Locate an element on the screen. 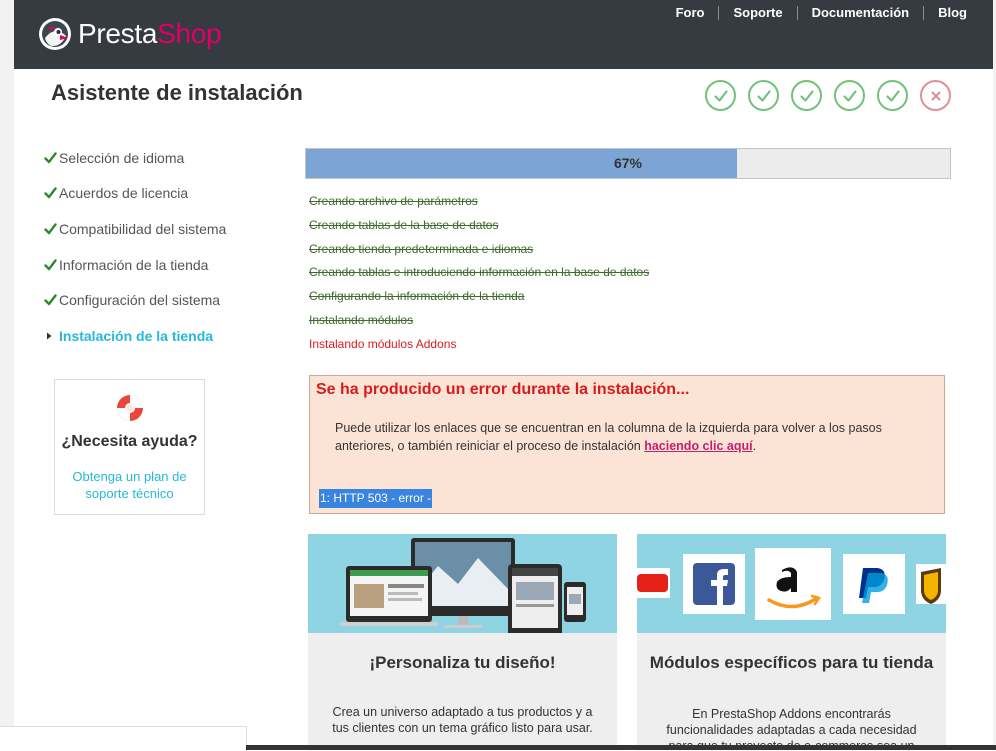 This screenshot has width=996, height=751. lifebuoy-icon is located at coordinates (130, 408).